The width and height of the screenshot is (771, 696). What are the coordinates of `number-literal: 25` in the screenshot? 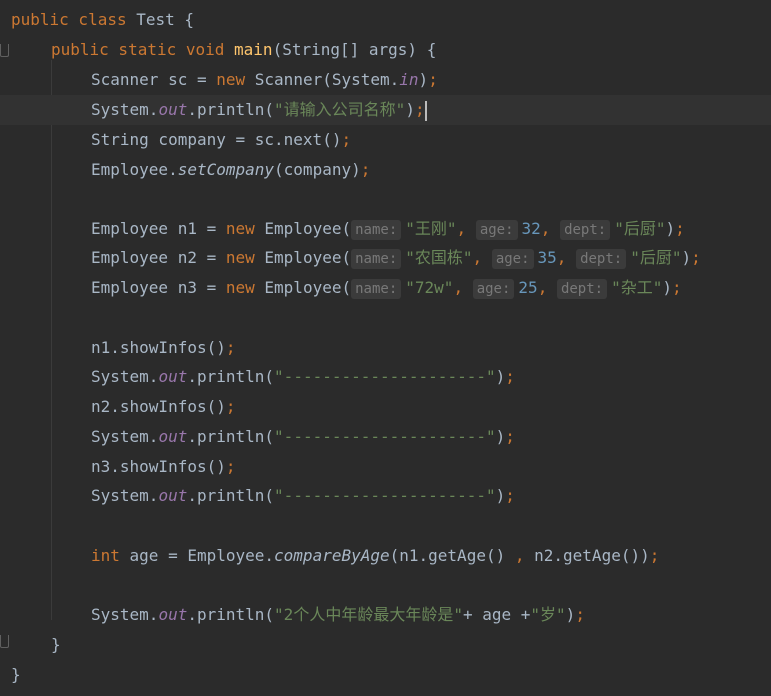 It's located at (528, 287).